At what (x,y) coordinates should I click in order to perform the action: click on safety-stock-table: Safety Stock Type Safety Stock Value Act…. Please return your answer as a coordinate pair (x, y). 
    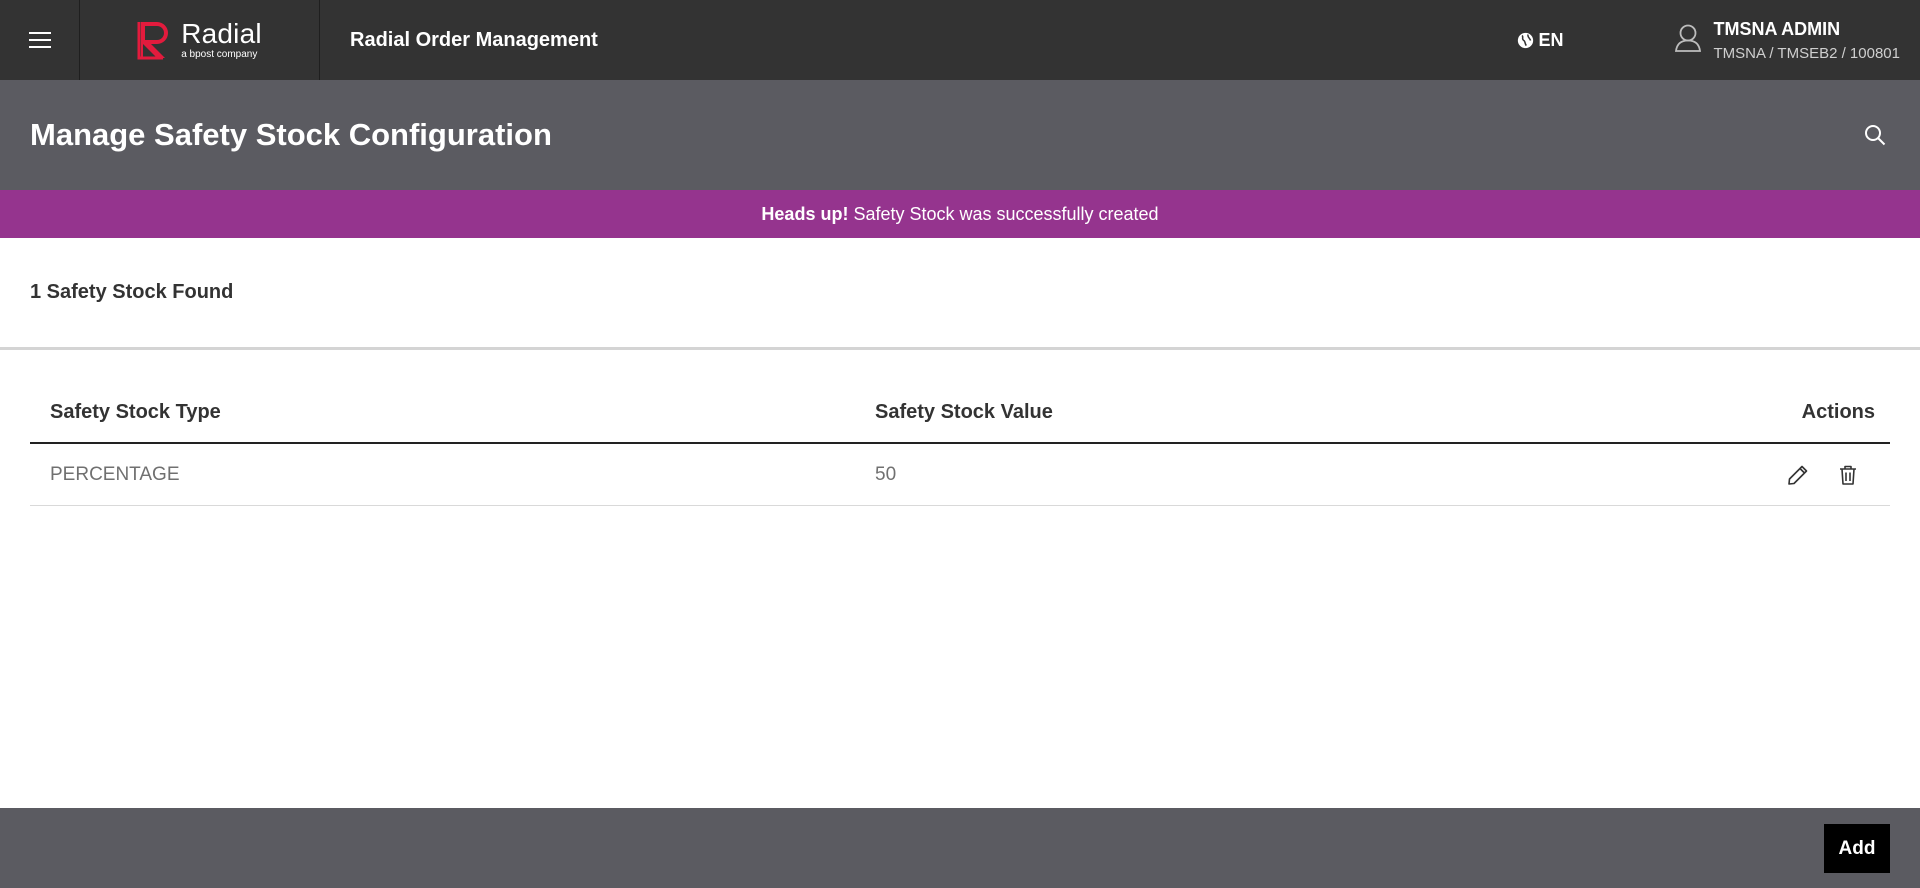
    Looking at the image, I should click on (960, 444).